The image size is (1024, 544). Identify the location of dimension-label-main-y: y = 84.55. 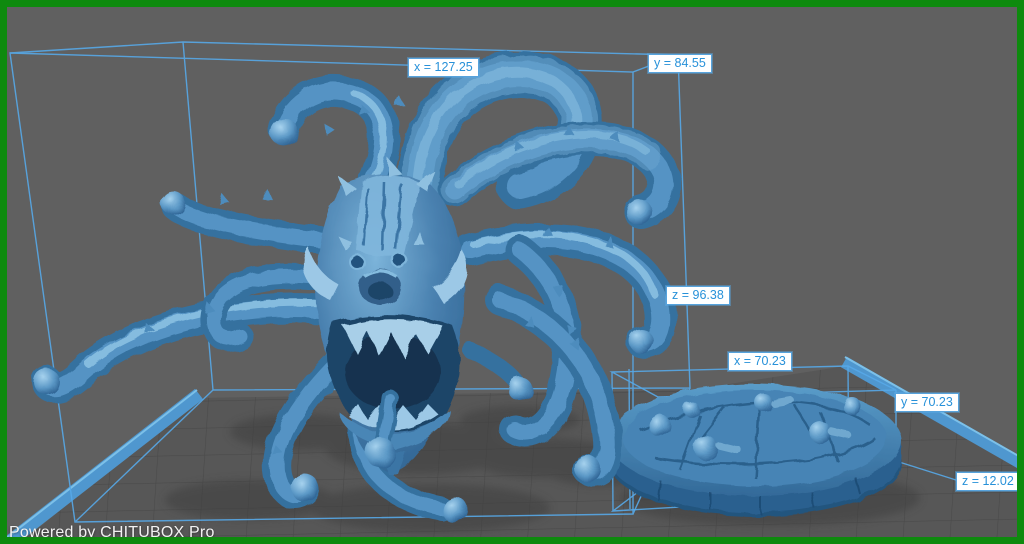
(680, 63).